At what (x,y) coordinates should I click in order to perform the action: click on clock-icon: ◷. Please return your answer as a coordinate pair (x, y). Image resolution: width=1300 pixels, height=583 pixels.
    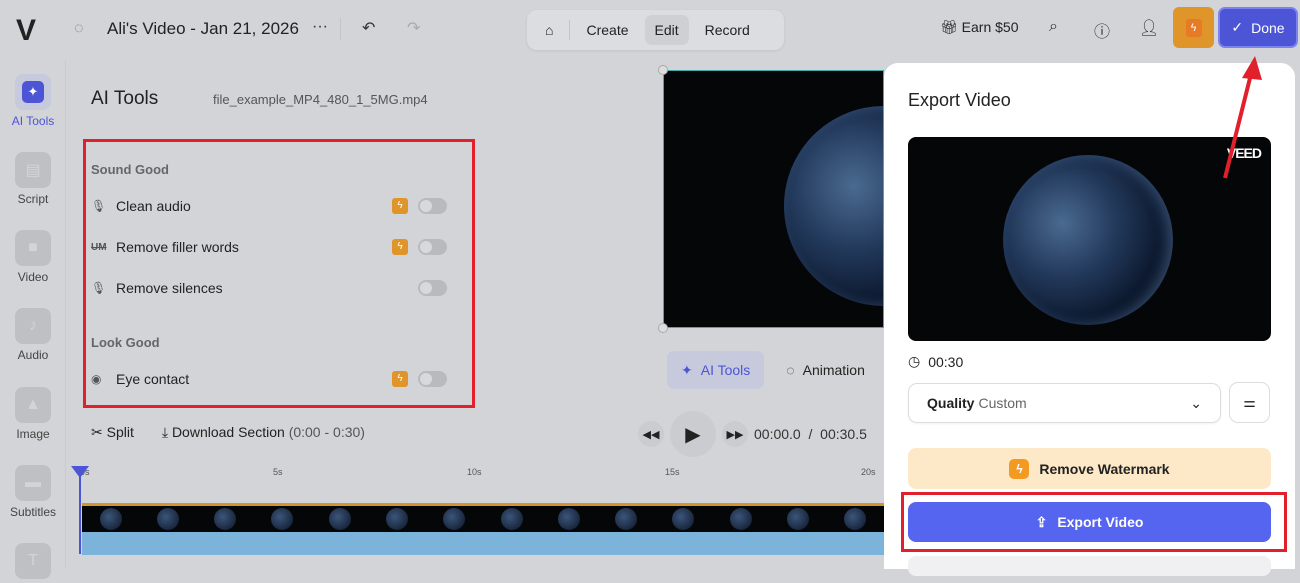
    Looking at the image, I should click on (914, 361).